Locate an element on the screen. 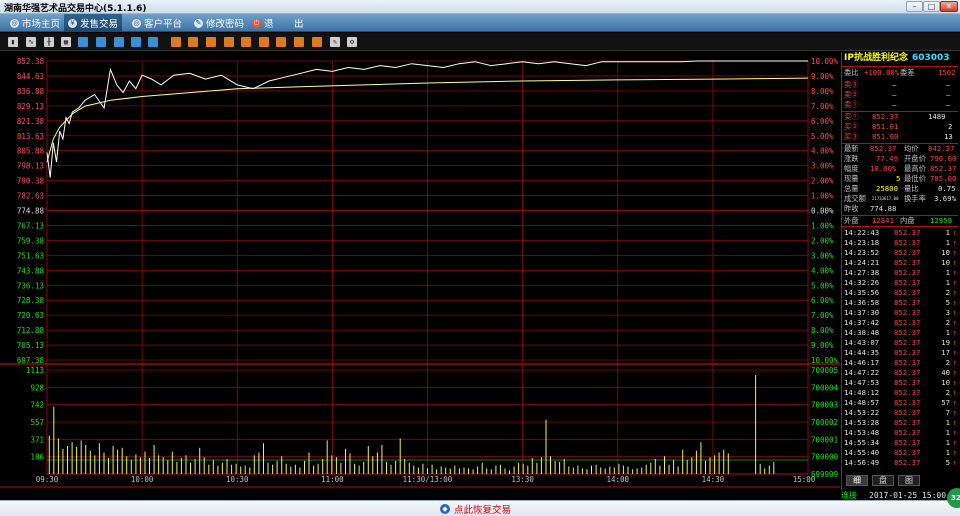 Image resolution: width=960 pixels, height=516 pixels. price-tick-label: 728.38 is located at coordinates (31, 300).